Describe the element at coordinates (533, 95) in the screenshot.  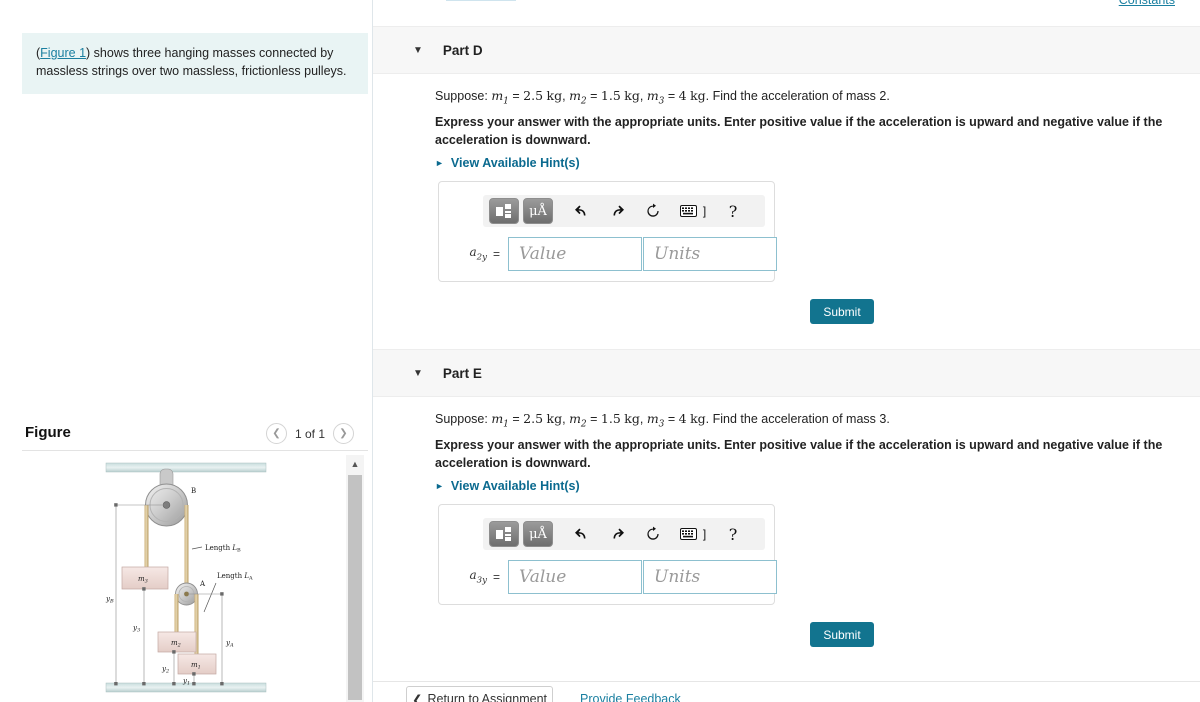
I see `part-d-m1-value: 2.5` at that location.